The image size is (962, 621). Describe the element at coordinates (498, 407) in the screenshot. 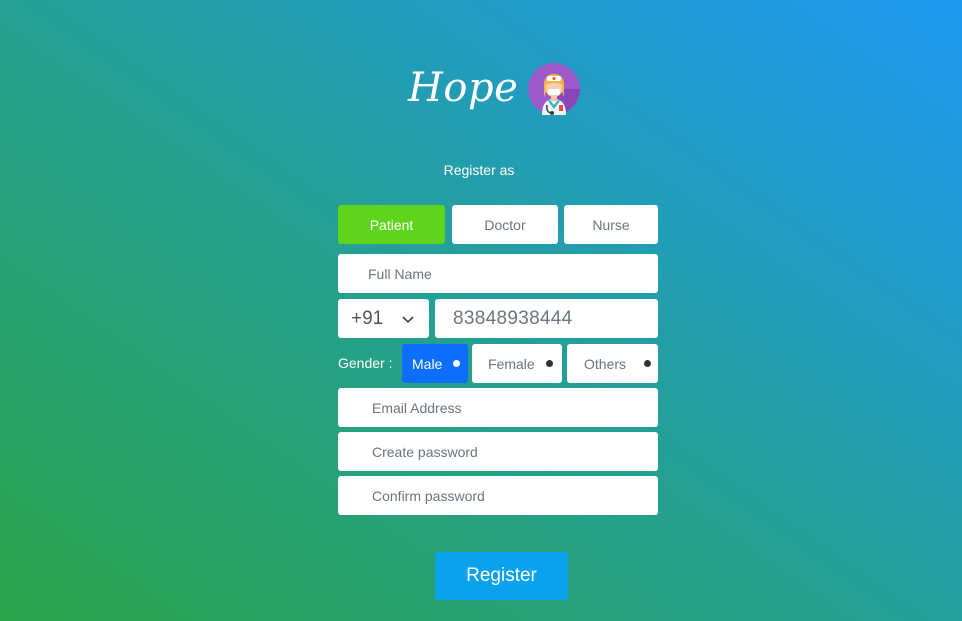

I see `email-input: Email Address` at that location.